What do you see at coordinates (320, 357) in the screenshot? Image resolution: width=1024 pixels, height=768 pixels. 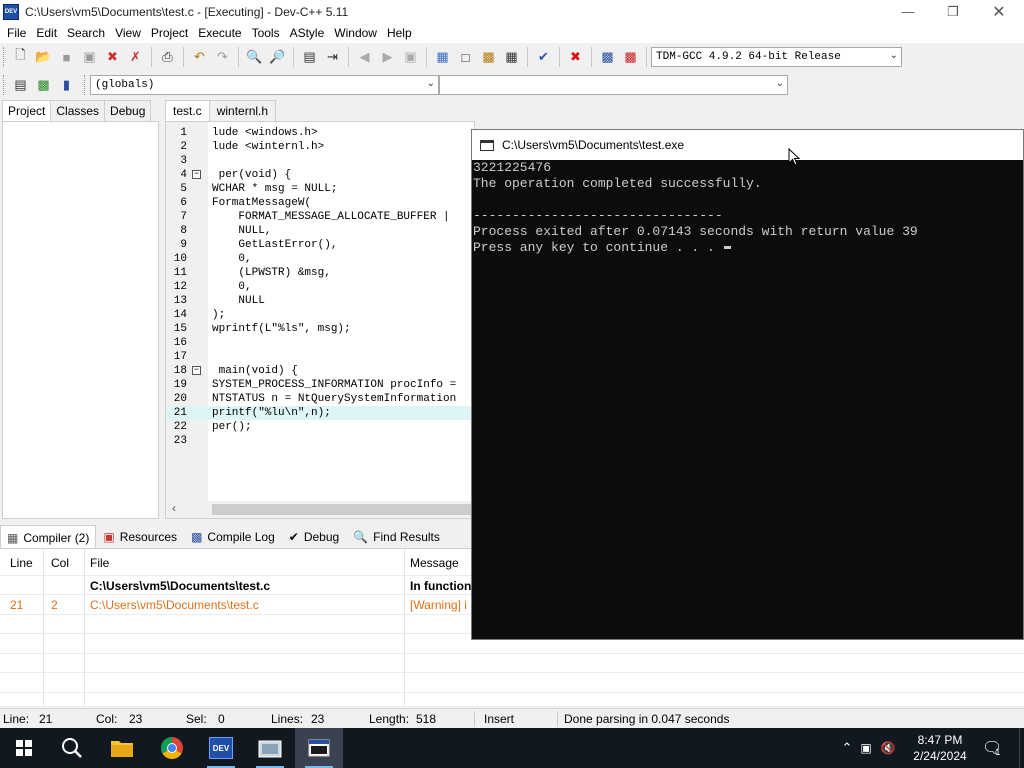 I see `code-line: 17` at bounding box center [320, 357].